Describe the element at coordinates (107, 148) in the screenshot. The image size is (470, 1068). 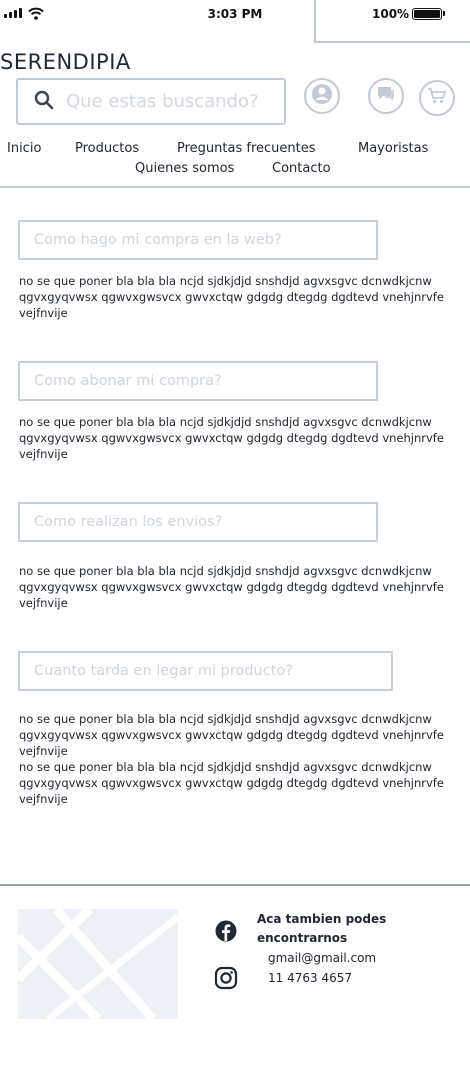
I see `nav-productos: Productos` at that location.